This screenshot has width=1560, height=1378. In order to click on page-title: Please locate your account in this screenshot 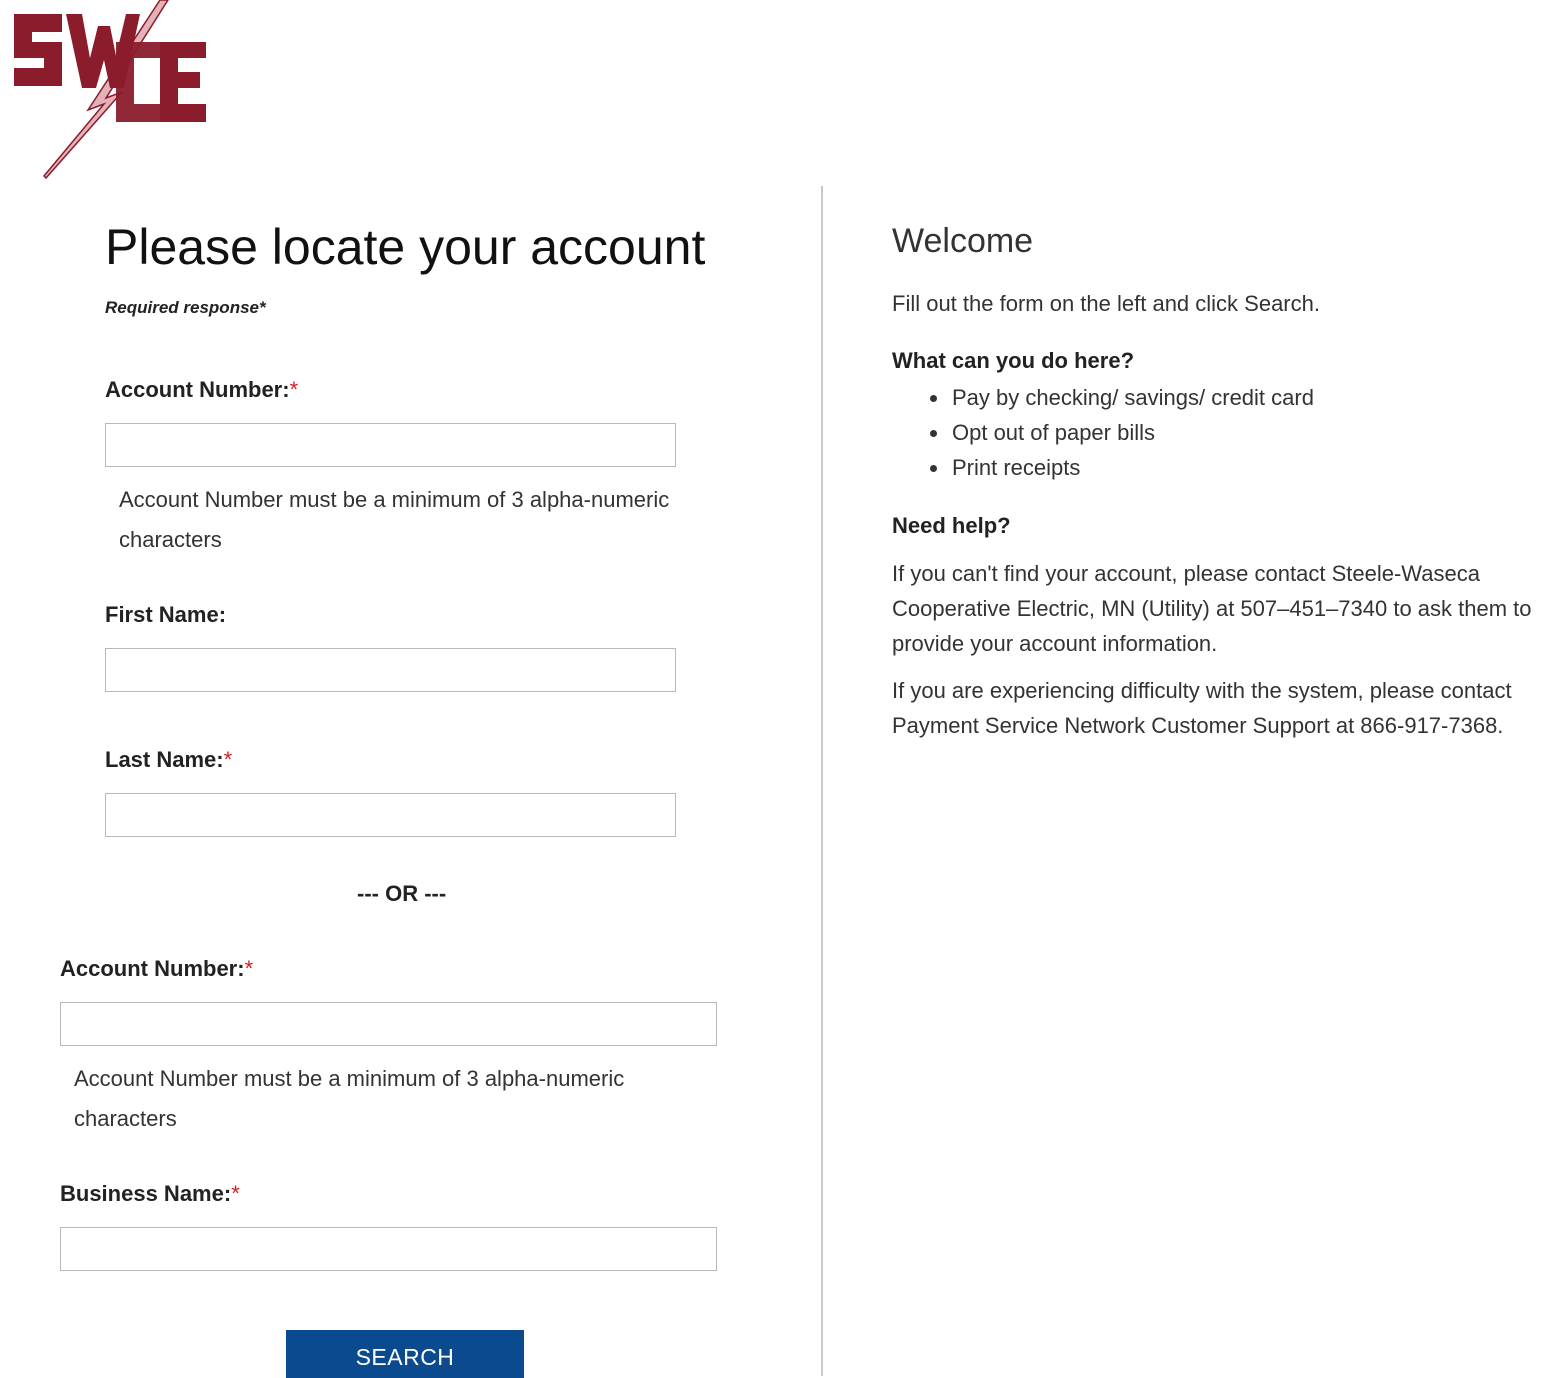, I will do `click(405, 247)`.